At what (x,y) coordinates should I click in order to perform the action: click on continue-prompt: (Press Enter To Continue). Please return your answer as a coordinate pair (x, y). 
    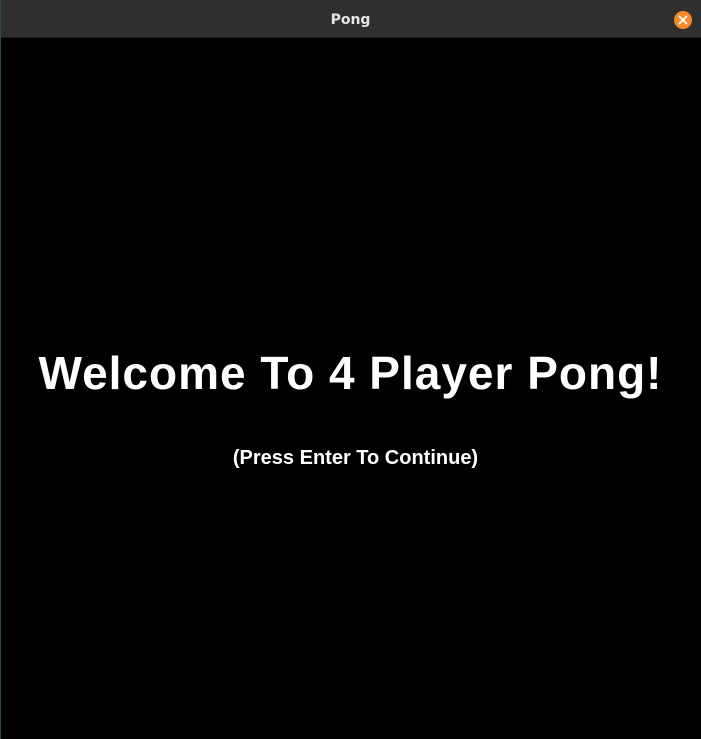
    Looking at the image, I should click on (355, 458).